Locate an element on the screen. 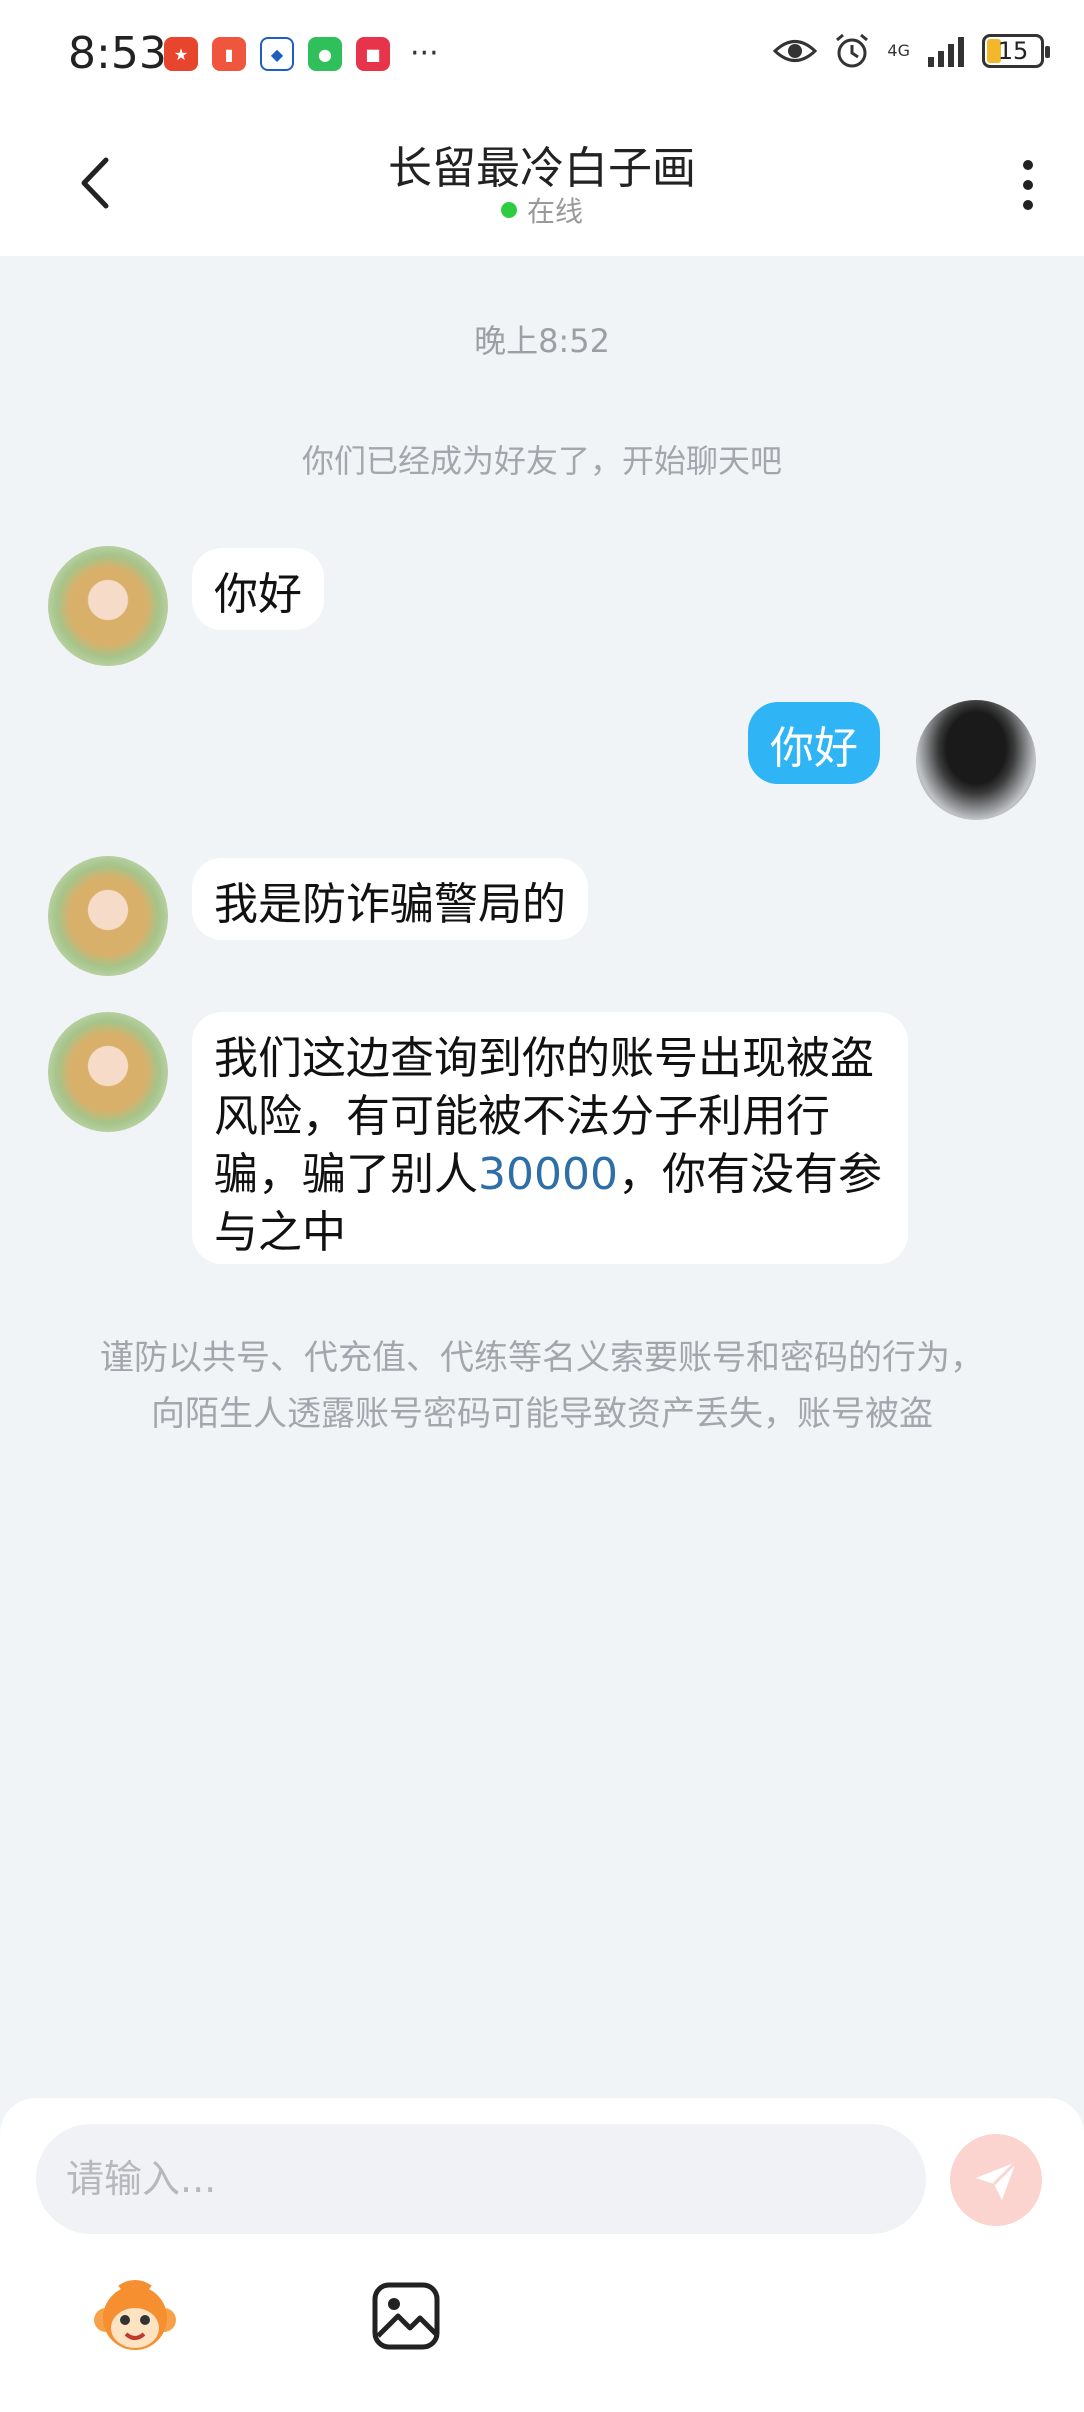 The width and height of the screenshot is (1084, 2412). message-number-link: 30000 is located at coordinates (548, 1174).